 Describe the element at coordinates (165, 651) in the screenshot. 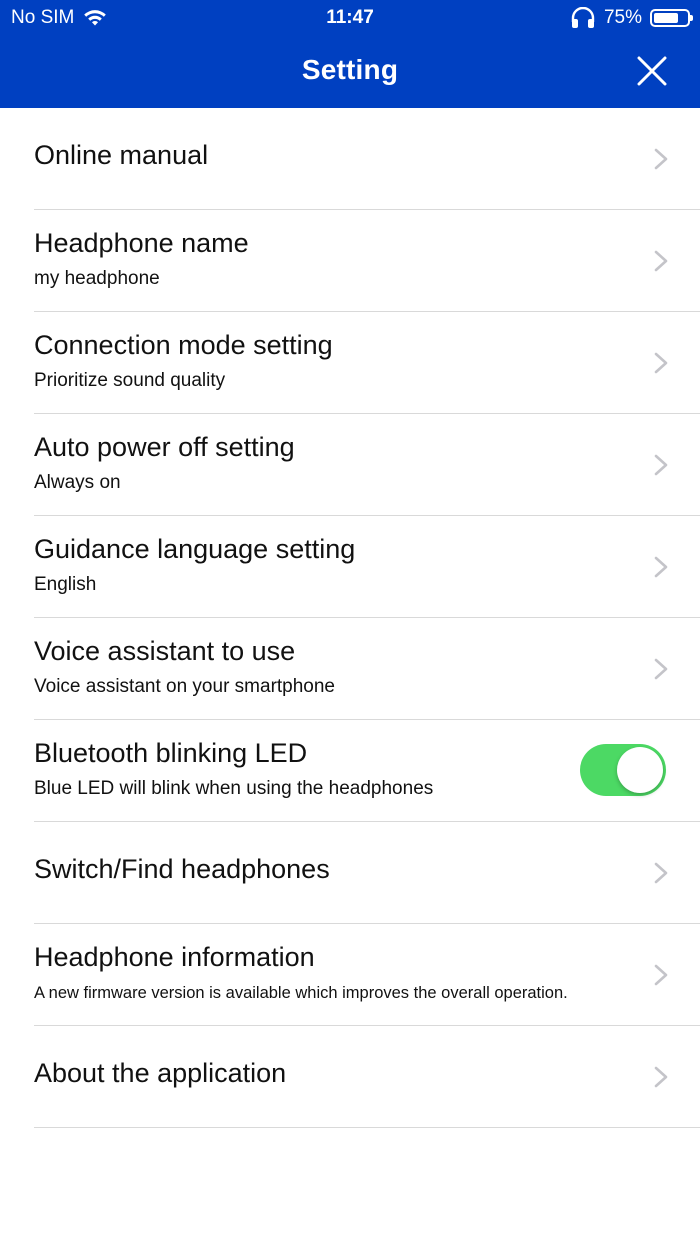

I see `voice-assistant-title: Voice assistant to use` at that location.